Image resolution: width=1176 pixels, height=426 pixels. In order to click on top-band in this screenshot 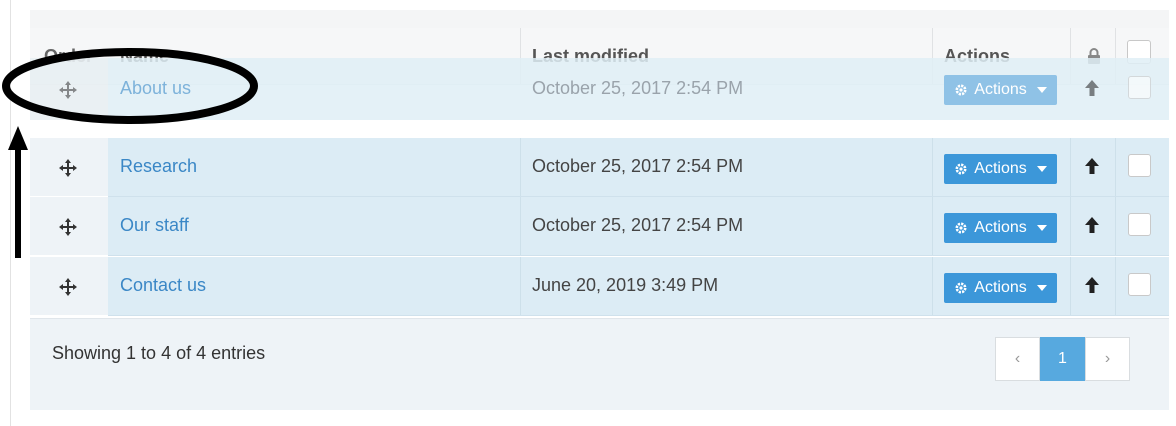, I will do `click(599, 19)`.